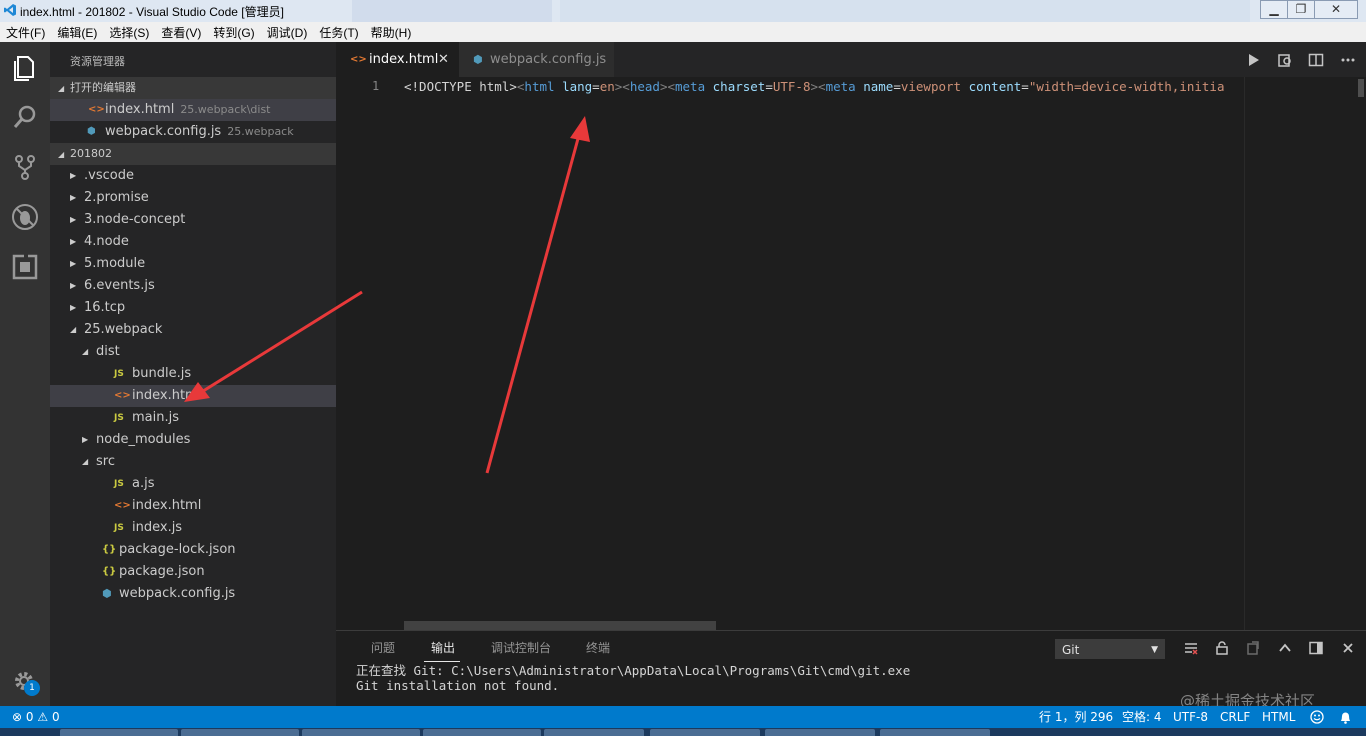 The height and width of the screenshot is (736, 1366). I want to click on close-tab-icon: ✕, so click(443, 59).